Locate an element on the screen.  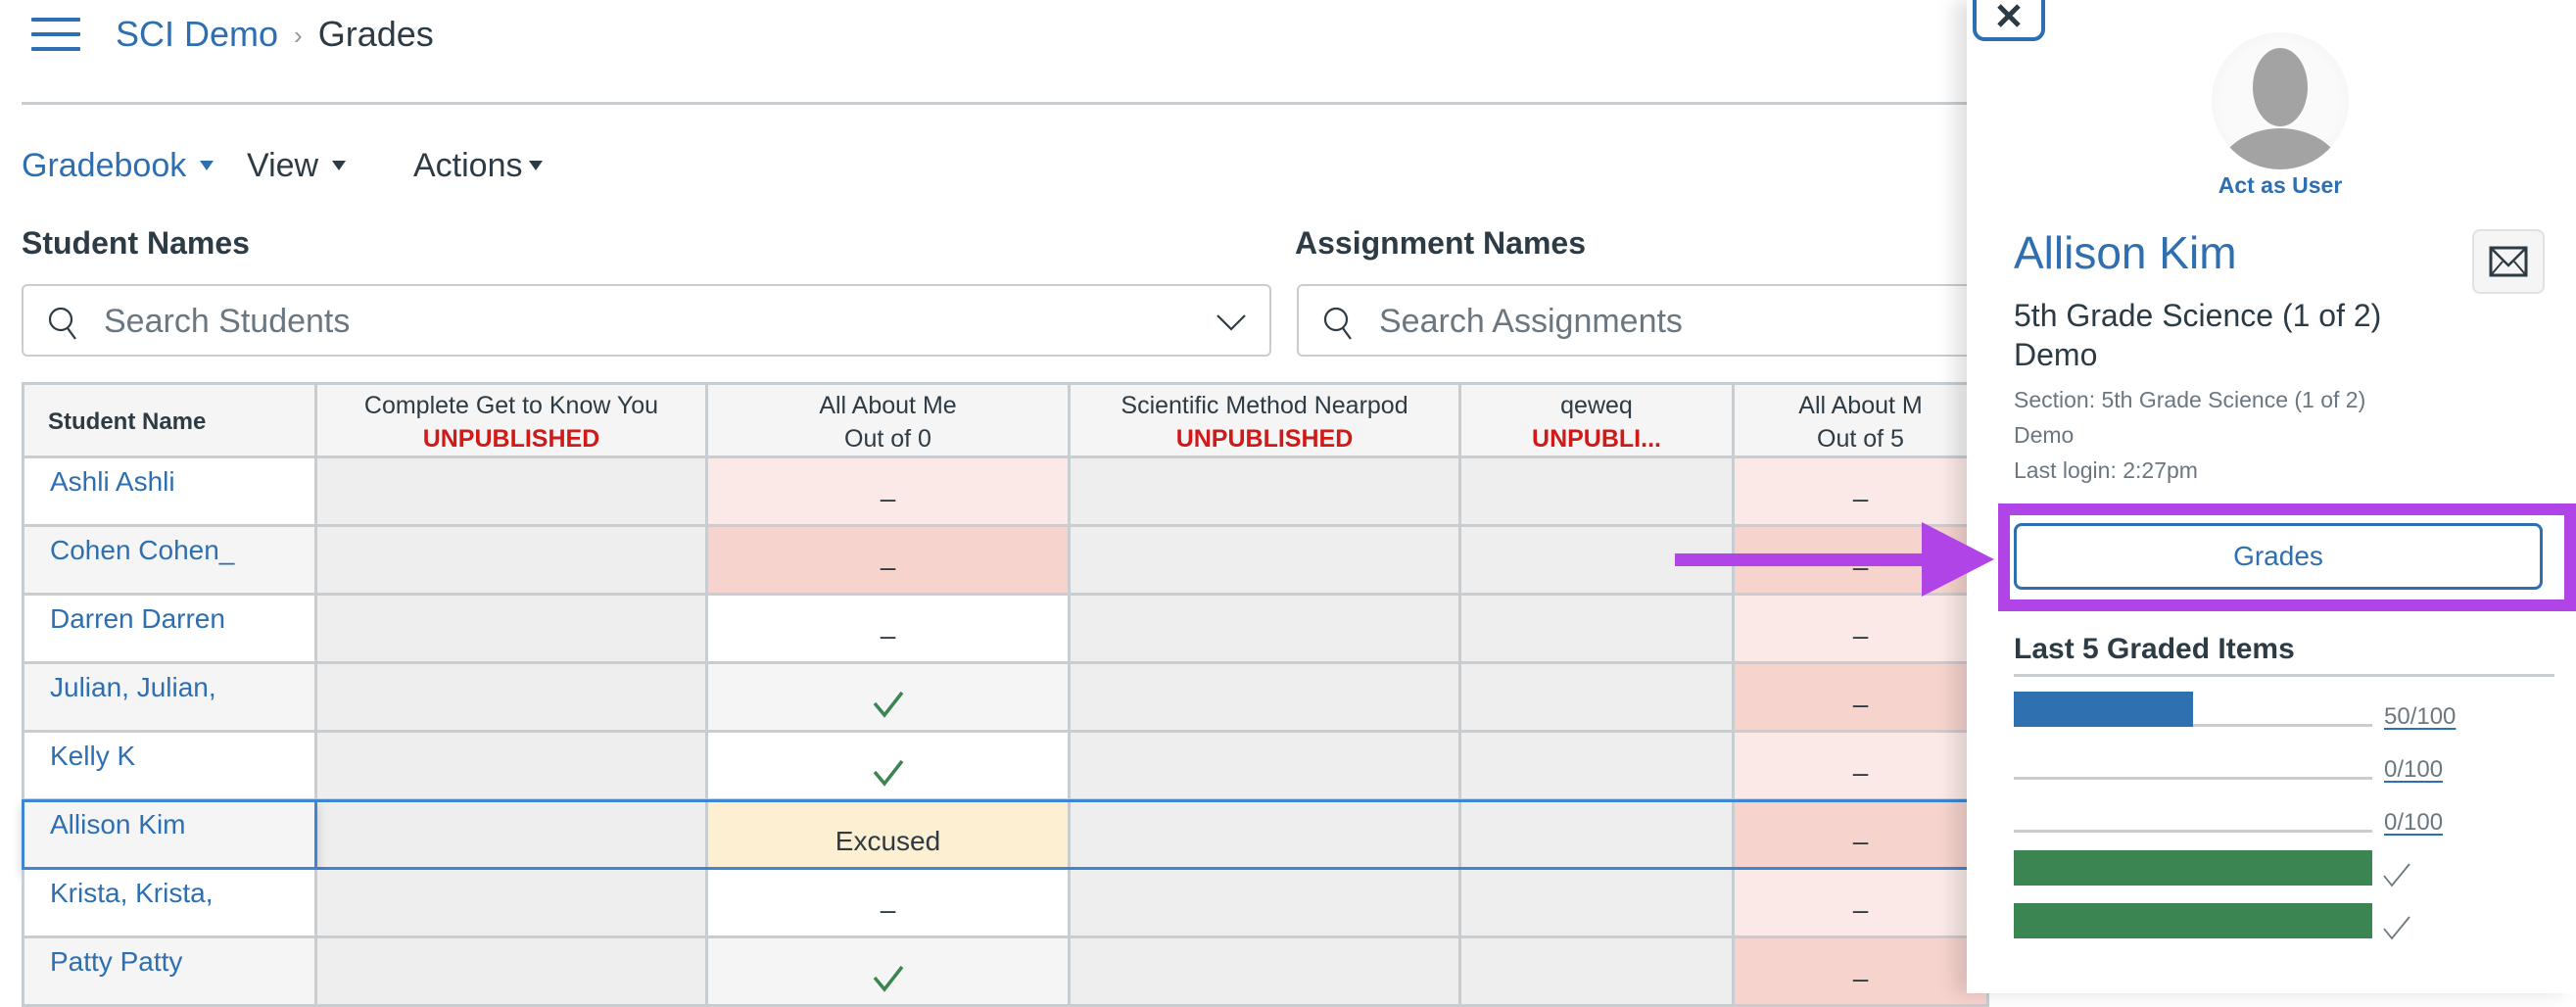
assignment-names-label: Assignment Names is located at coordinates (1440, 243).